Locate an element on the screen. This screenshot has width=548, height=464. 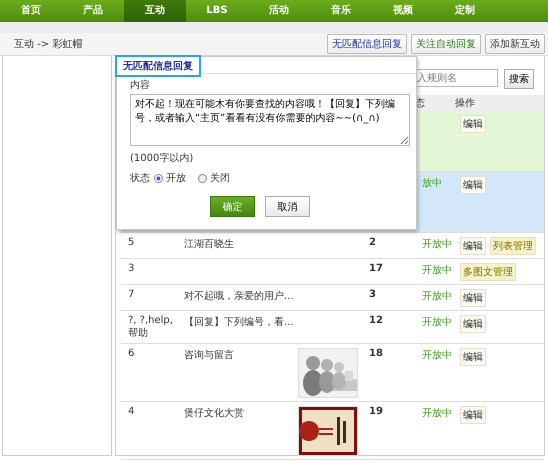
cancel-button: 取消 is located at coordinates (287, 206).